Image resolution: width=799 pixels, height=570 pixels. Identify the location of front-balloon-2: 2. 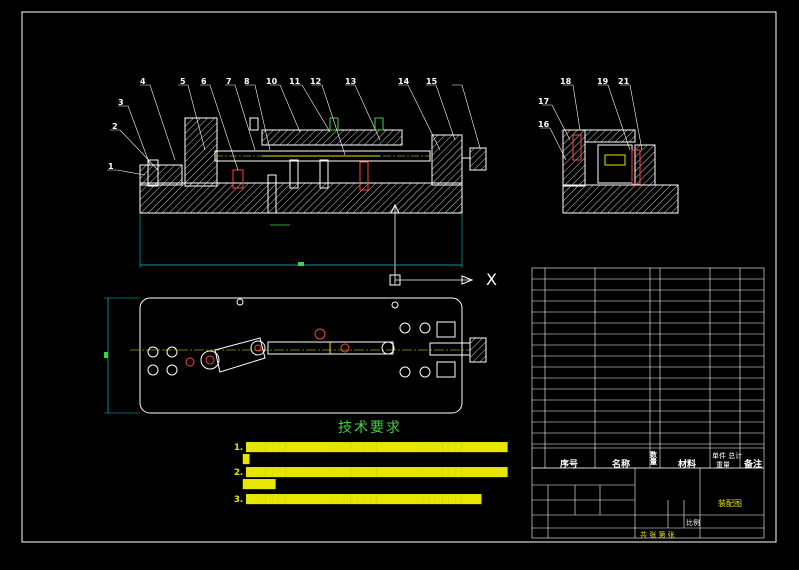
(115, 126).